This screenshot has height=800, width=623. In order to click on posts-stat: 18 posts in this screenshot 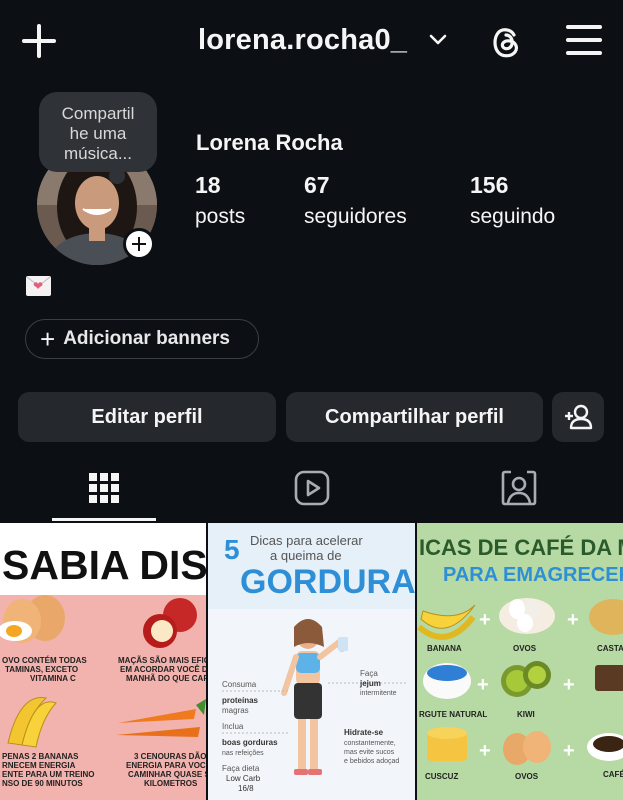, I will do `click(220, 200)`.